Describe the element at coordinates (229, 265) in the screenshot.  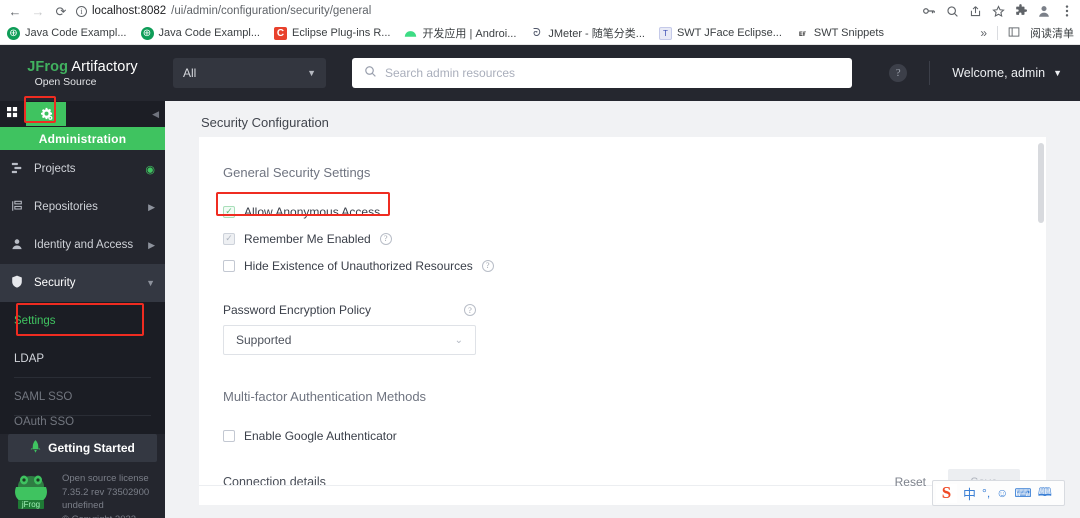
I see `checkbox-hide-existence-unauthorized` at that location.